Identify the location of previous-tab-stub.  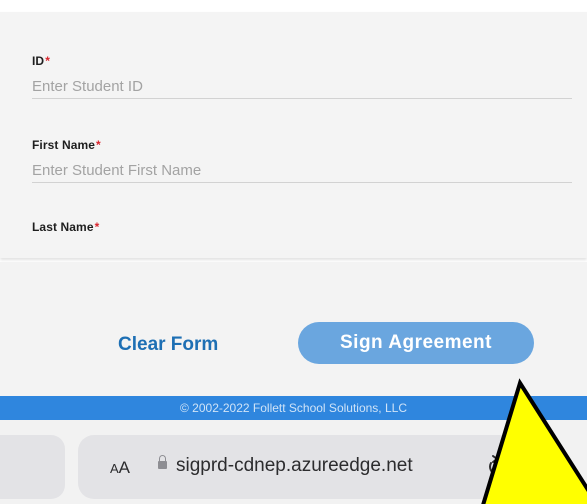
(32, 467).